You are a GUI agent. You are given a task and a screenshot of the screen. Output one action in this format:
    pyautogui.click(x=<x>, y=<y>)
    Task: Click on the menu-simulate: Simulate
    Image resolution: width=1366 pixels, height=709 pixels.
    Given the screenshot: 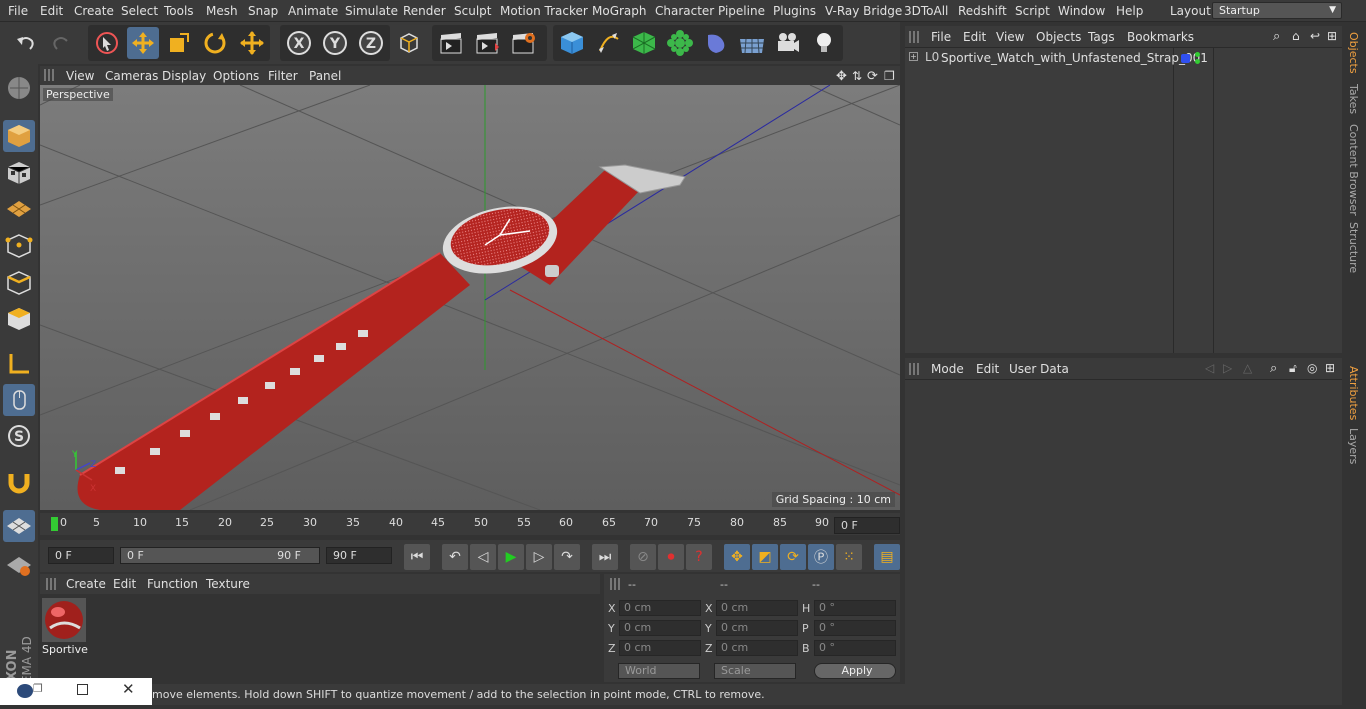 What is the action you would take?
    pyautogui.click(x=371, y=11)
    